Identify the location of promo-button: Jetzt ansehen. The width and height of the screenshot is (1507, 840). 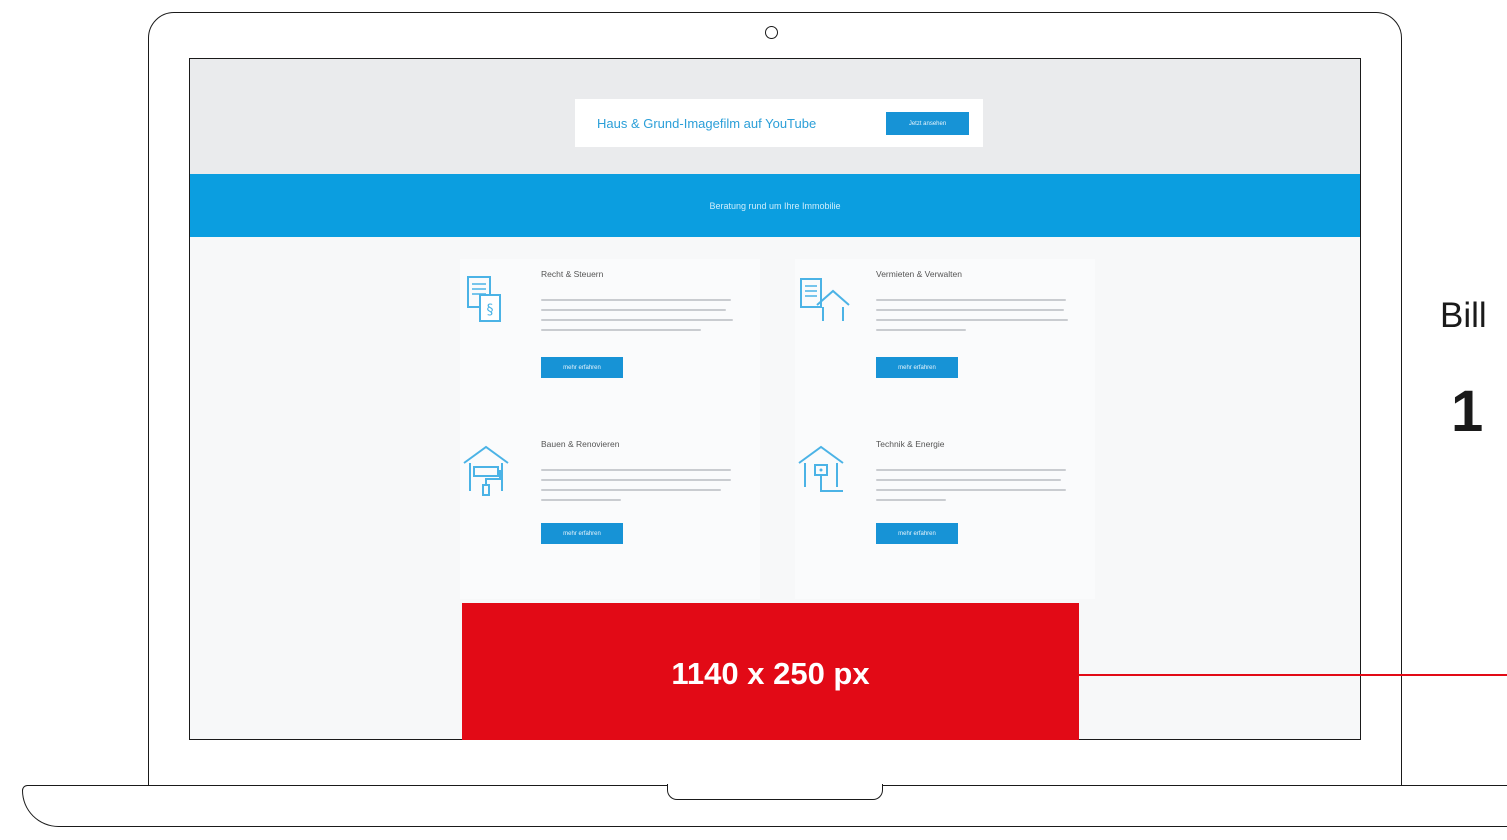
(927, 123).